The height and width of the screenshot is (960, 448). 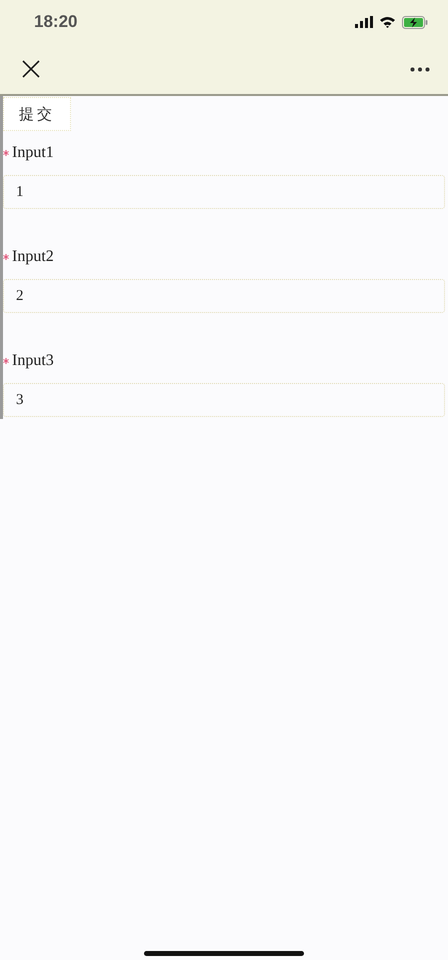 I want to click on input-field: 1, so click(x=224, y=192).